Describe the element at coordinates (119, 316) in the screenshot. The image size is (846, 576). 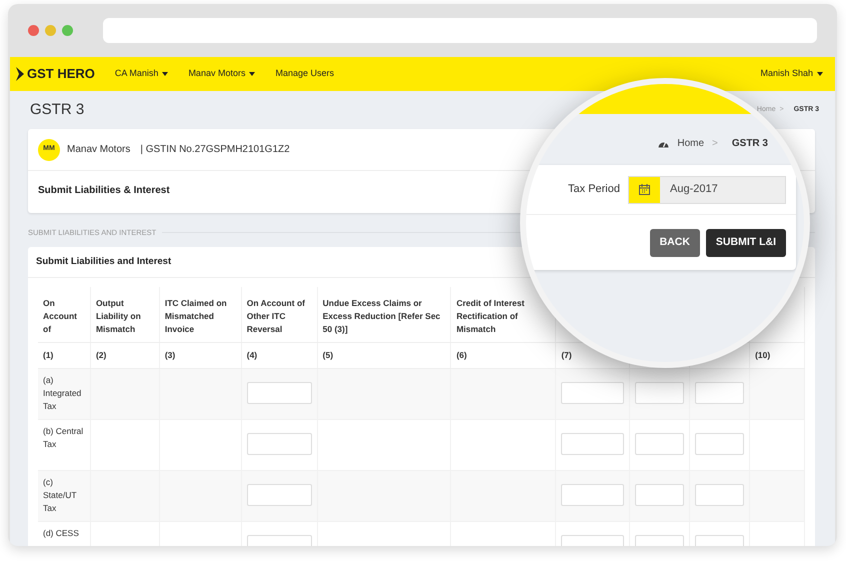
I see `column-header: Output Liability on Mismatch` at that location.